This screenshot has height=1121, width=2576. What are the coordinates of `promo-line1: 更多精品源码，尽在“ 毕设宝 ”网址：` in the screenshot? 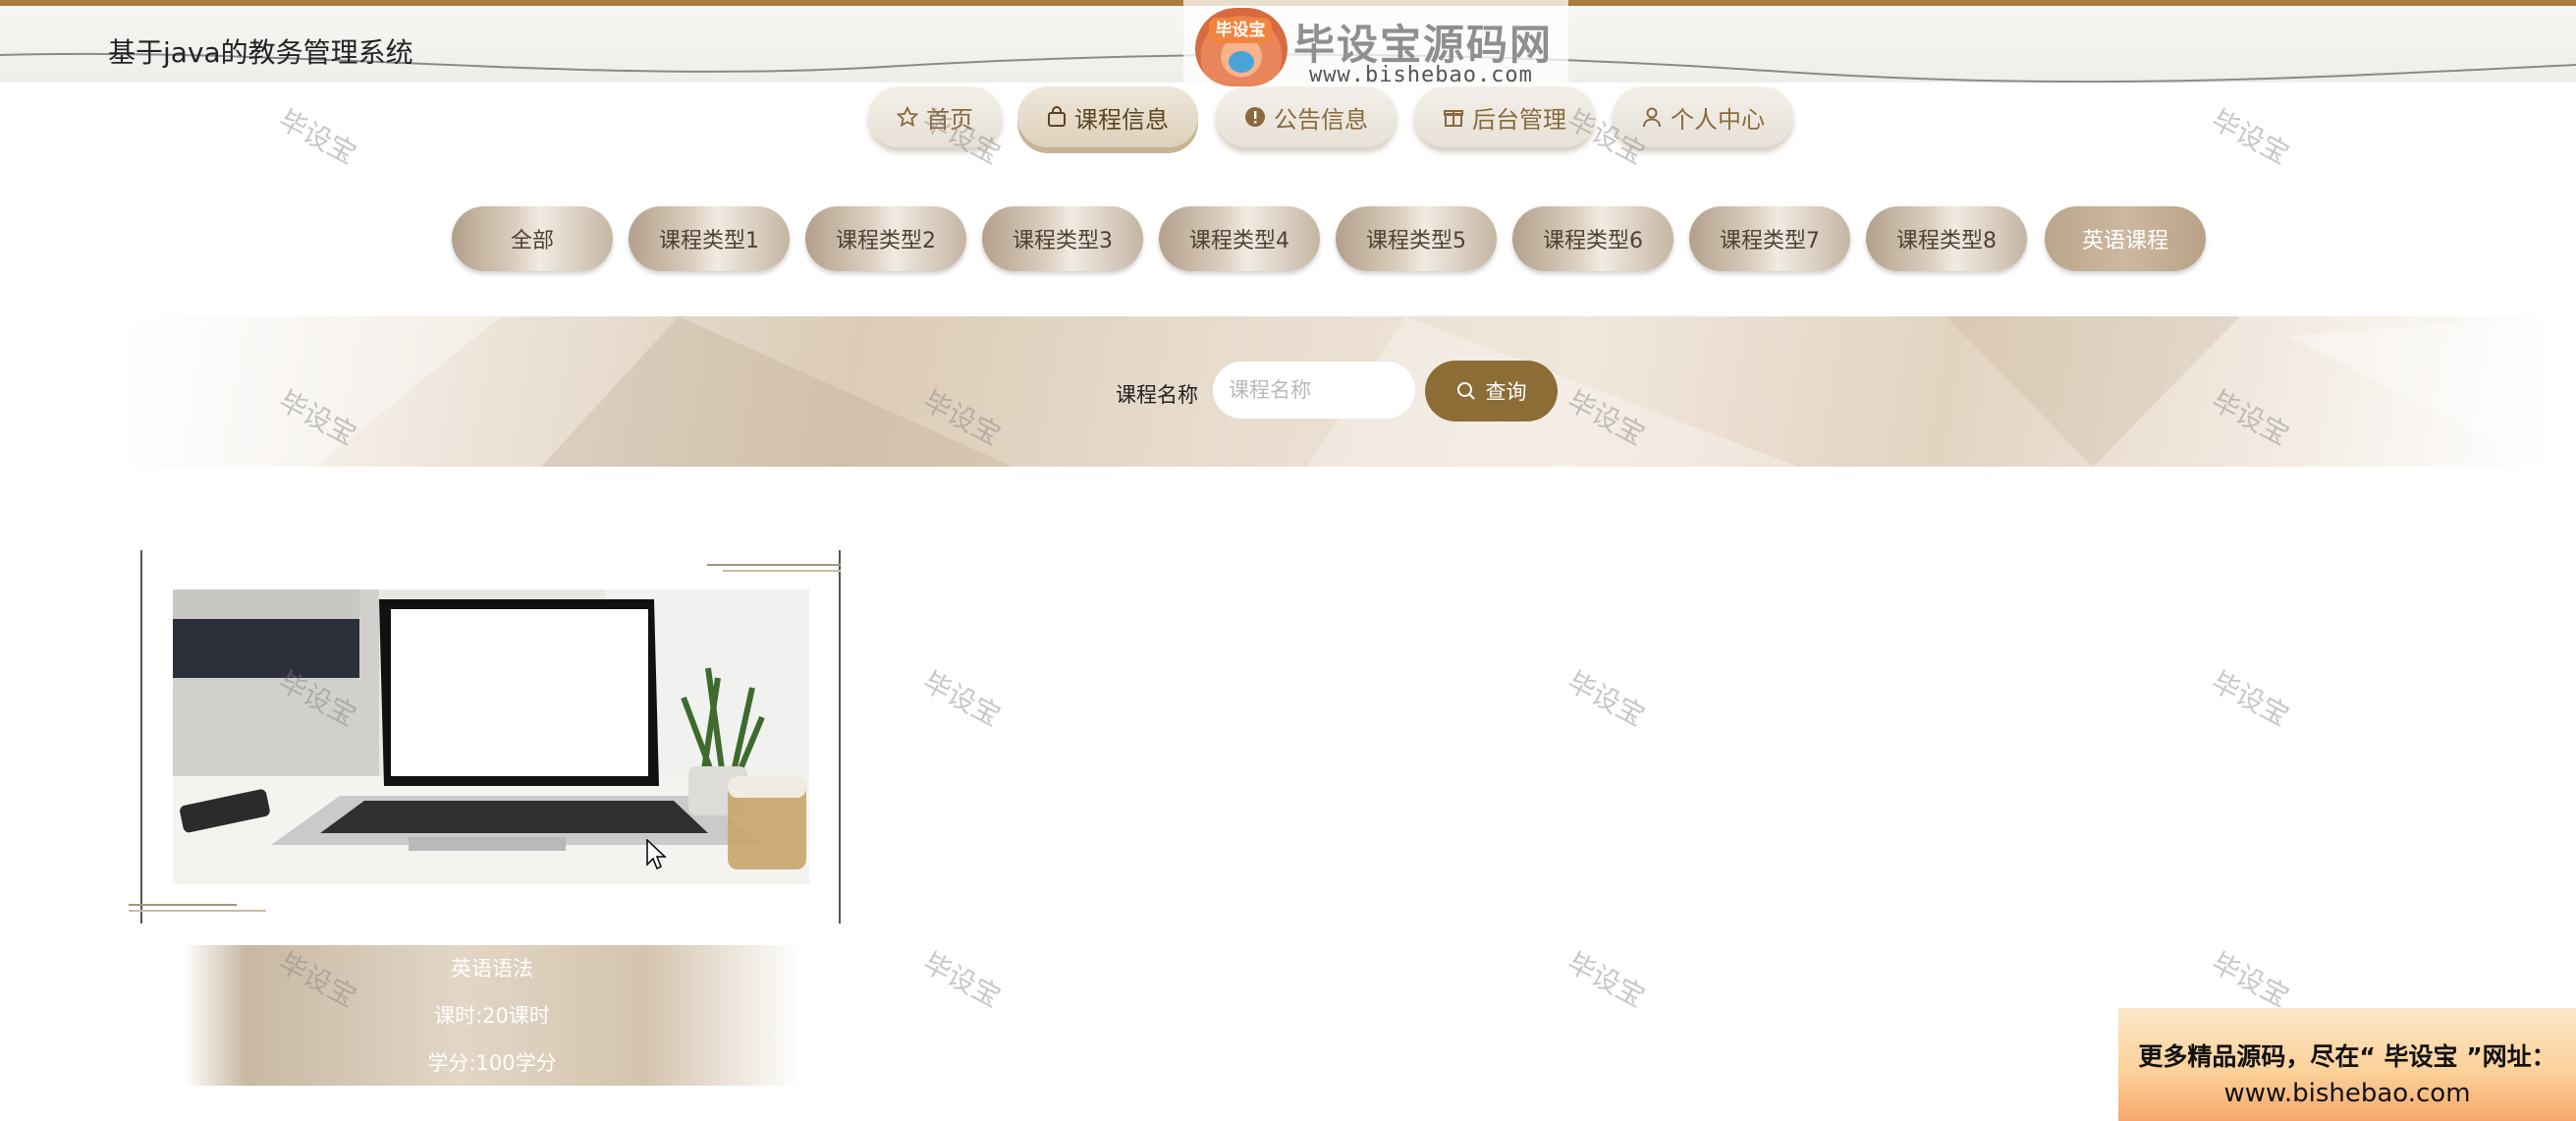 It's located at (2347, 1057).